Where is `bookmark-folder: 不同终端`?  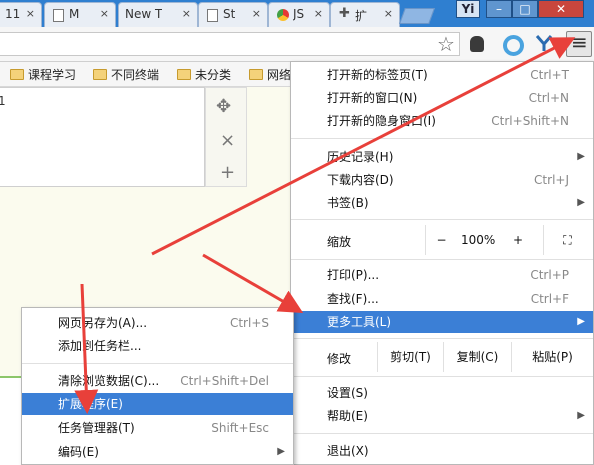
bookmark-folder: 不同终端 is located at coordinates (126, 74).